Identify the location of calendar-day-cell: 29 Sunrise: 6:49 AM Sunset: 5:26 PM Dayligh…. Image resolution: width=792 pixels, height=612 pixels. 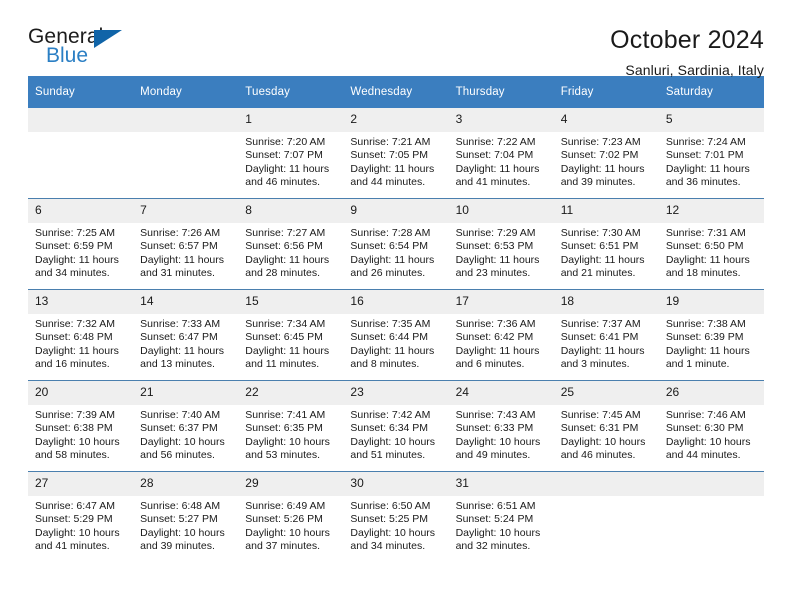
(291, 516).